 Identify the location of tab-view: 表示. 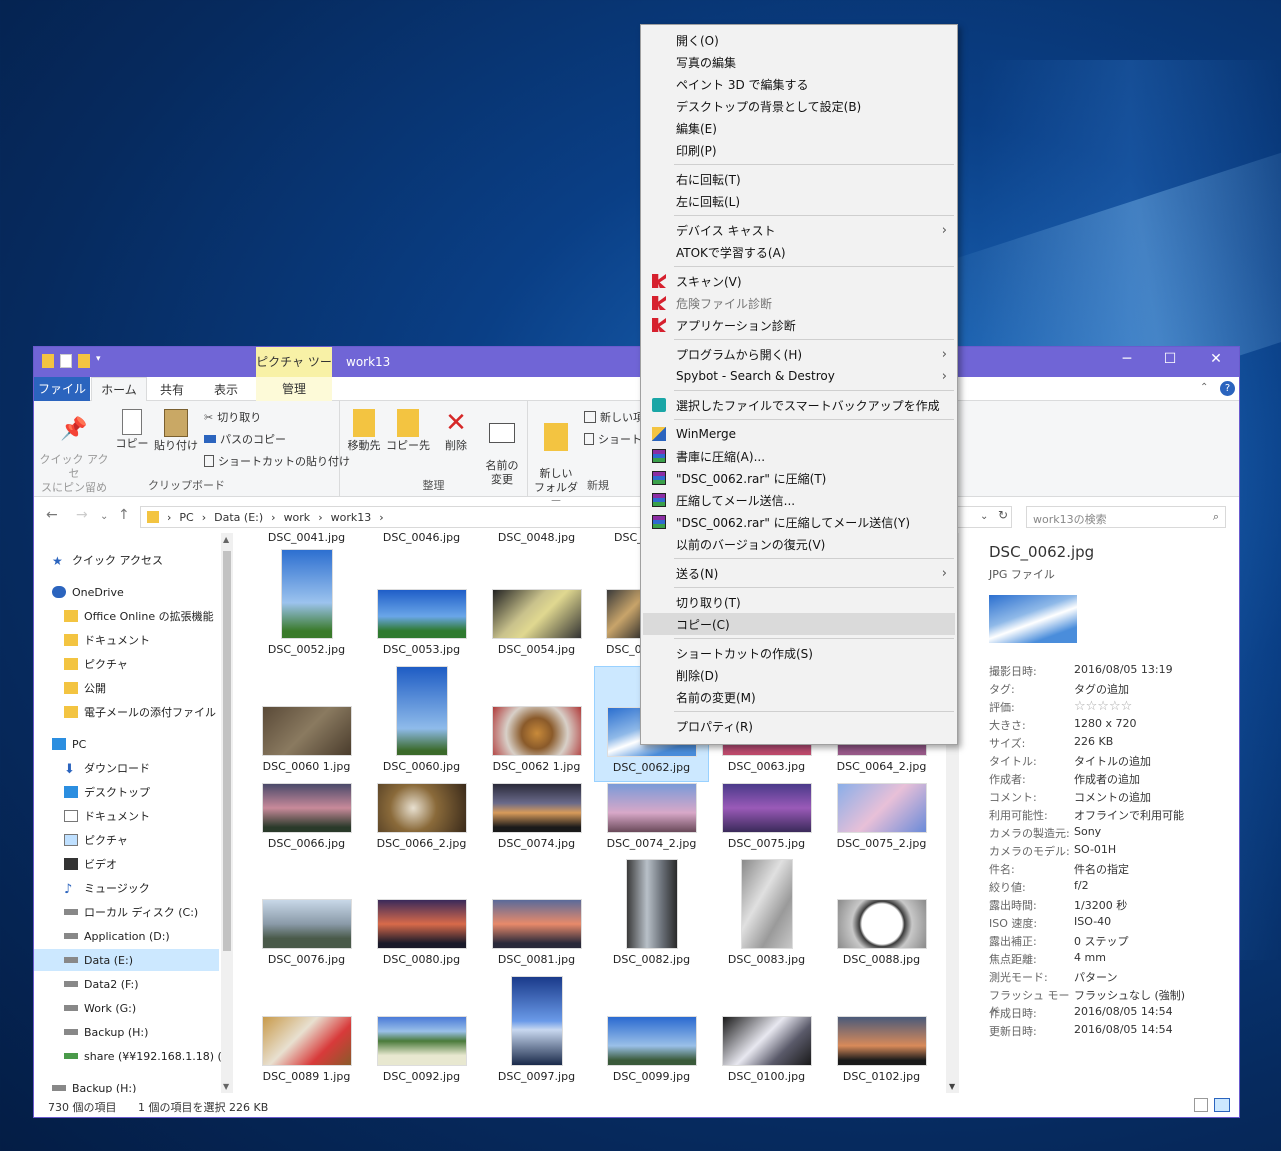
(226, 389).